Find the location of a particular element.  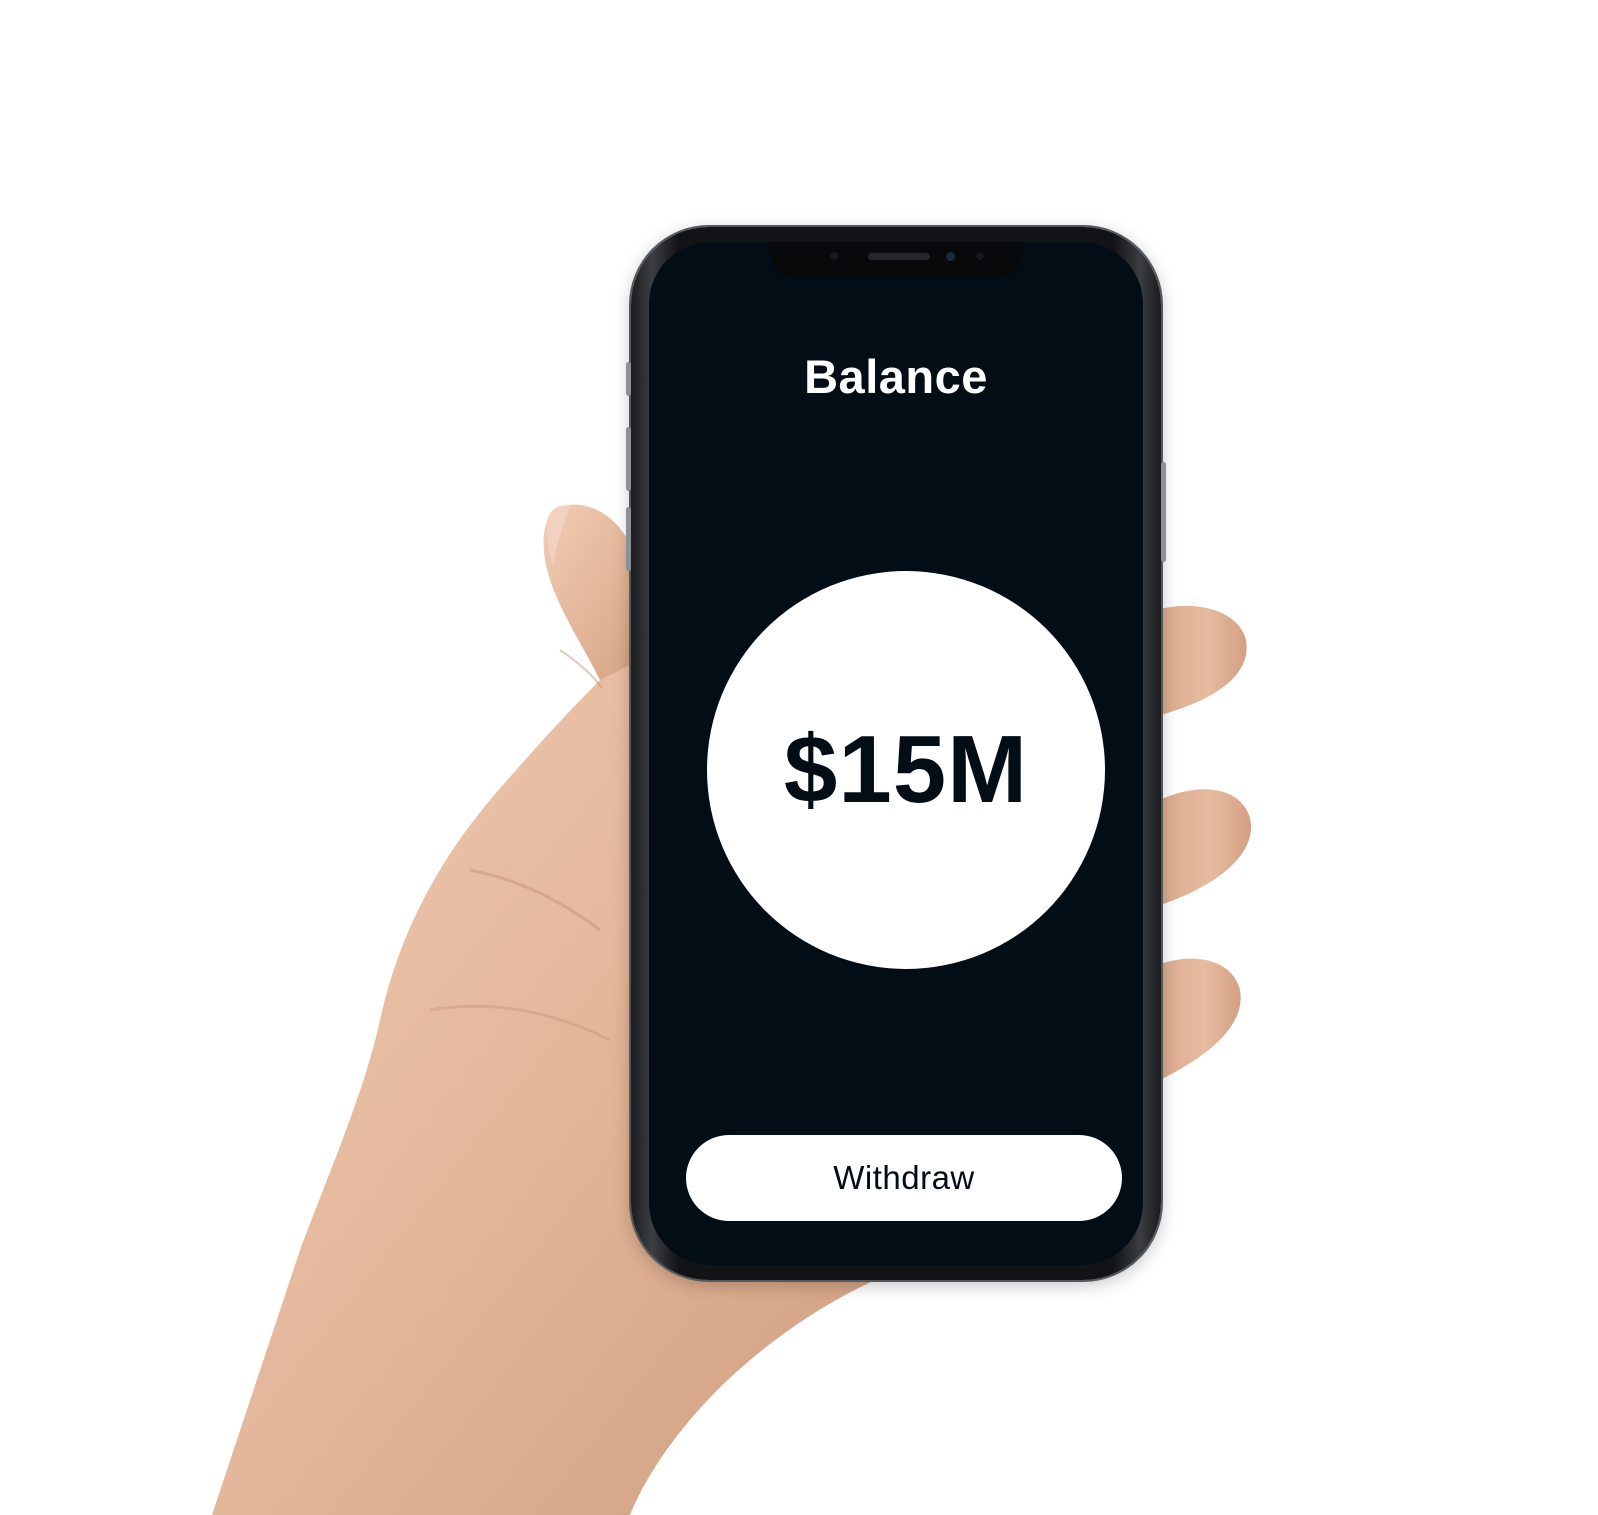

mute-switch is located at coordinates (628, 379).